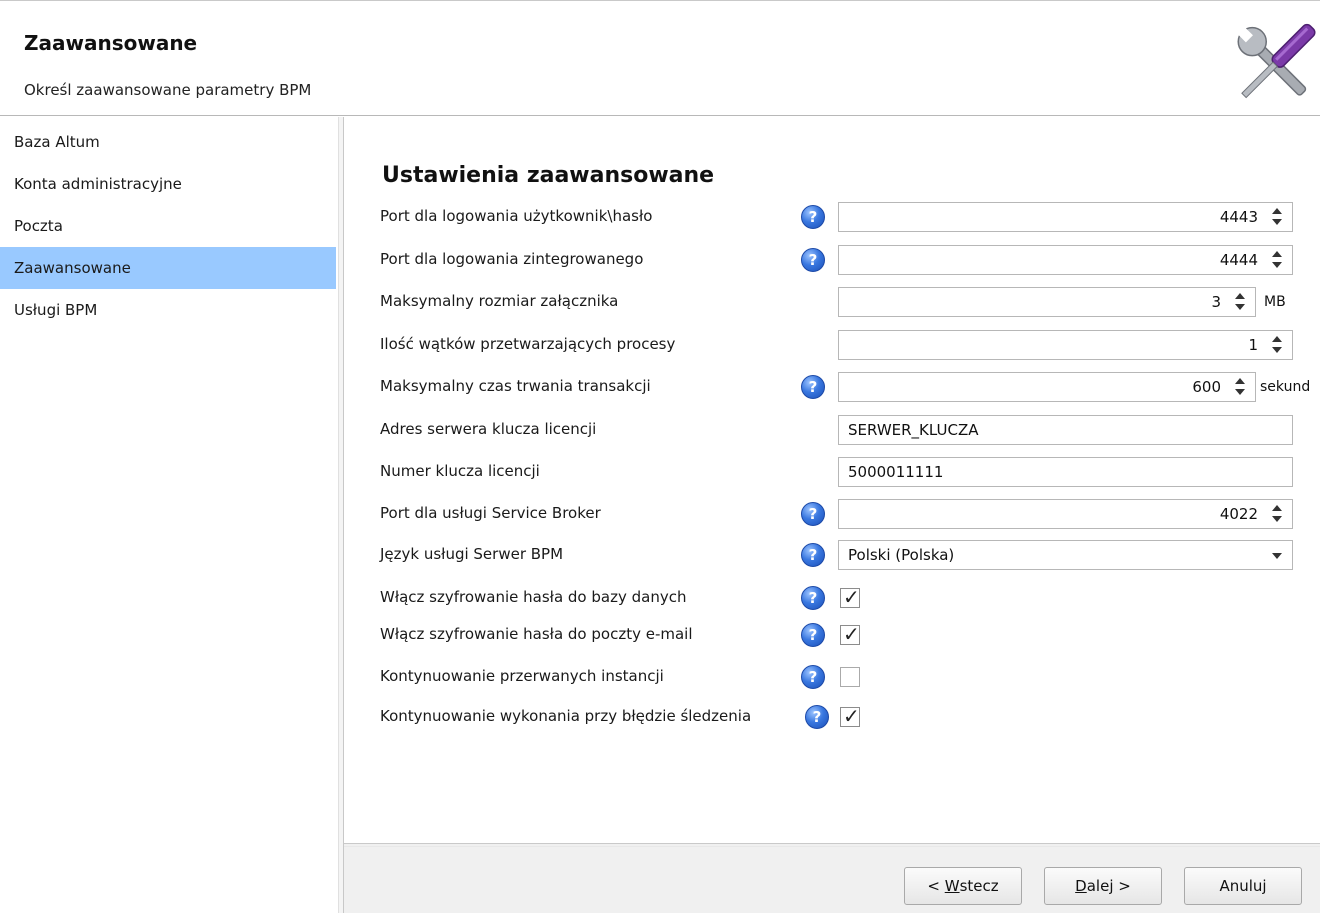 Image resolution: width=1320 pixels, height=913 pixels. I want to click on bpm-language-select: Polski (Polska), so click(1065, 555).